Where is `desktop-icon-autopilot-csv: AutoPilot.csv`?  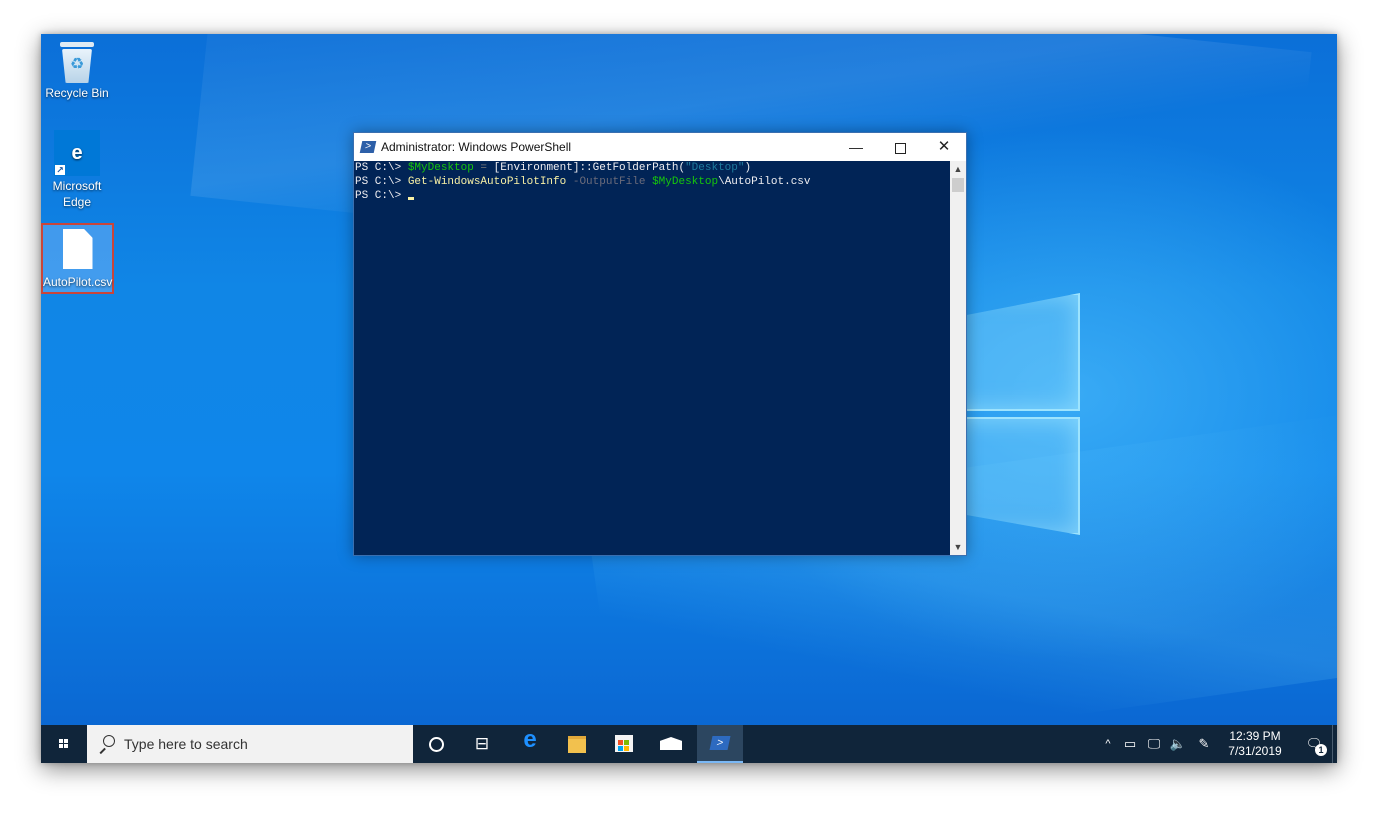 desktop-icon-autopilot-csv: AutoPilot.csv is located at coordinates (77, 258).